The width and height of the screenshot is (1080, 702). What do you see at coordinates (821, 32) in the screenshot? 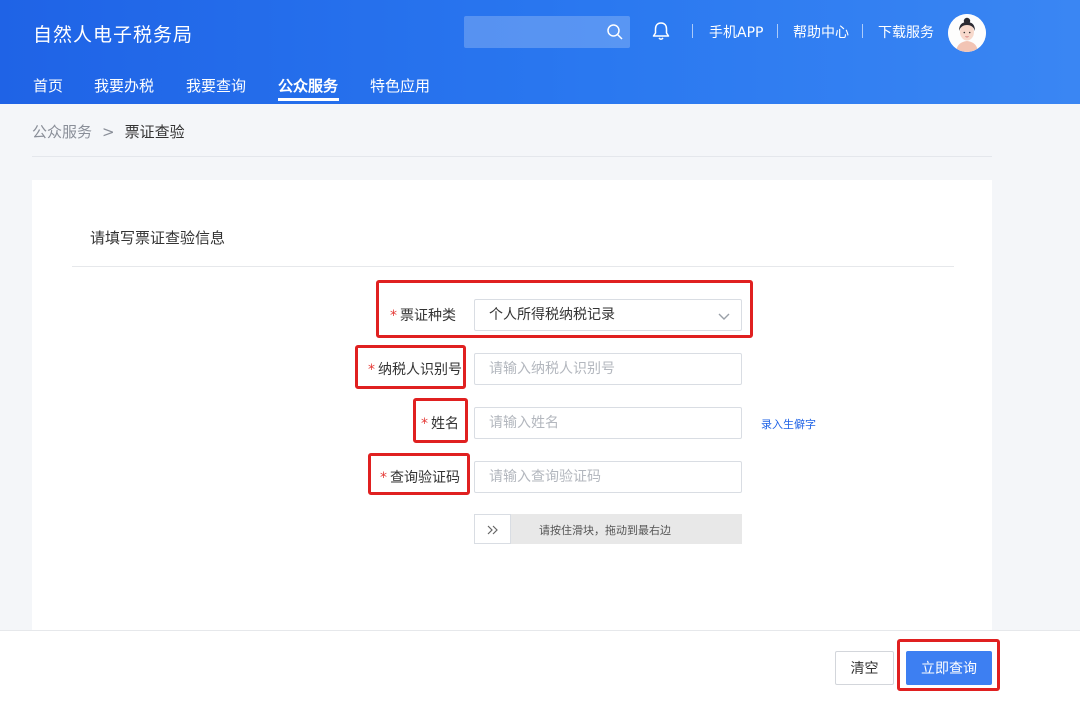
I see `help-center-link: 帮助中心` at bounding box center [821, 32].